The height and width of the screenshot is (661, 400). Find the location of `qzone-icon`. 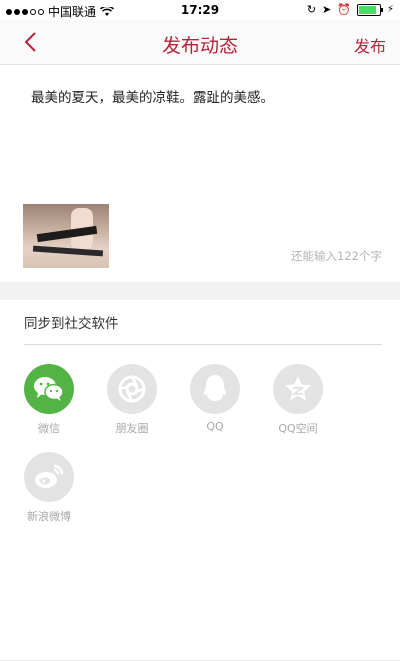

qzone-icon is located at coordinates (298, 389).